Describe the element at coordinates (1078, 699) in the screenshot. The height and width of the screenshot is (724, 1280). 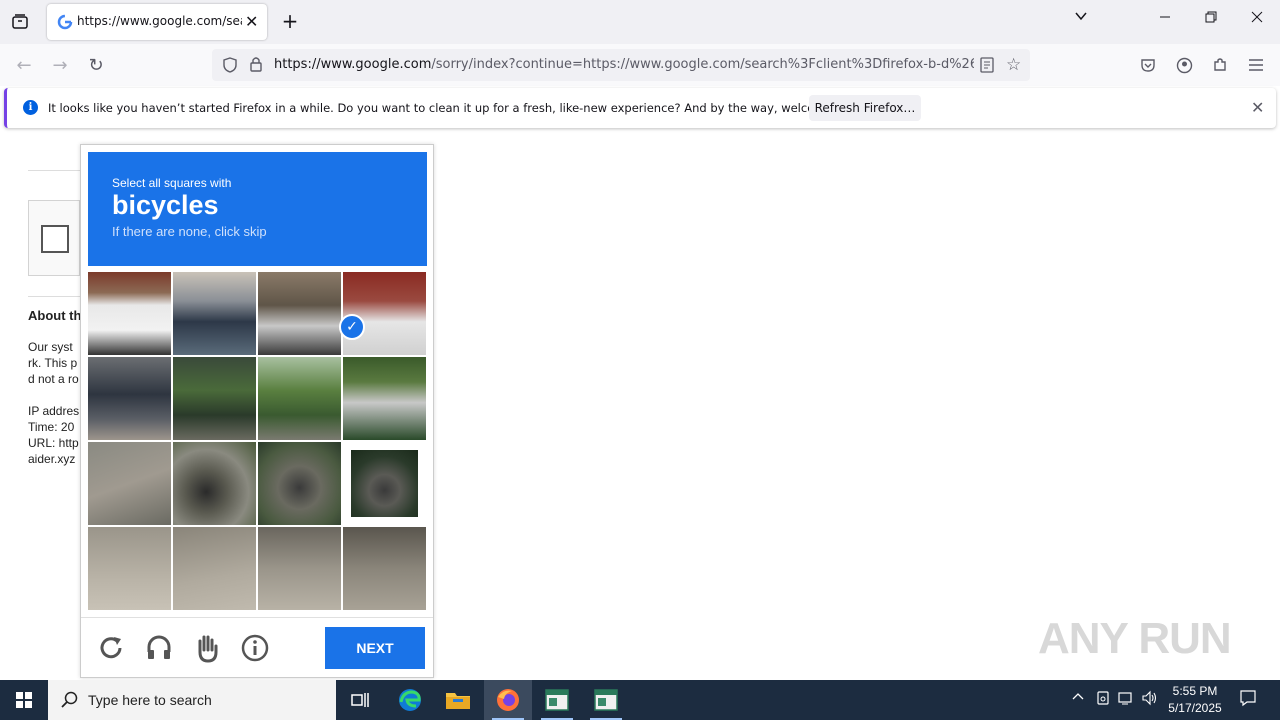
I see `chevron-up-icon` at that location.